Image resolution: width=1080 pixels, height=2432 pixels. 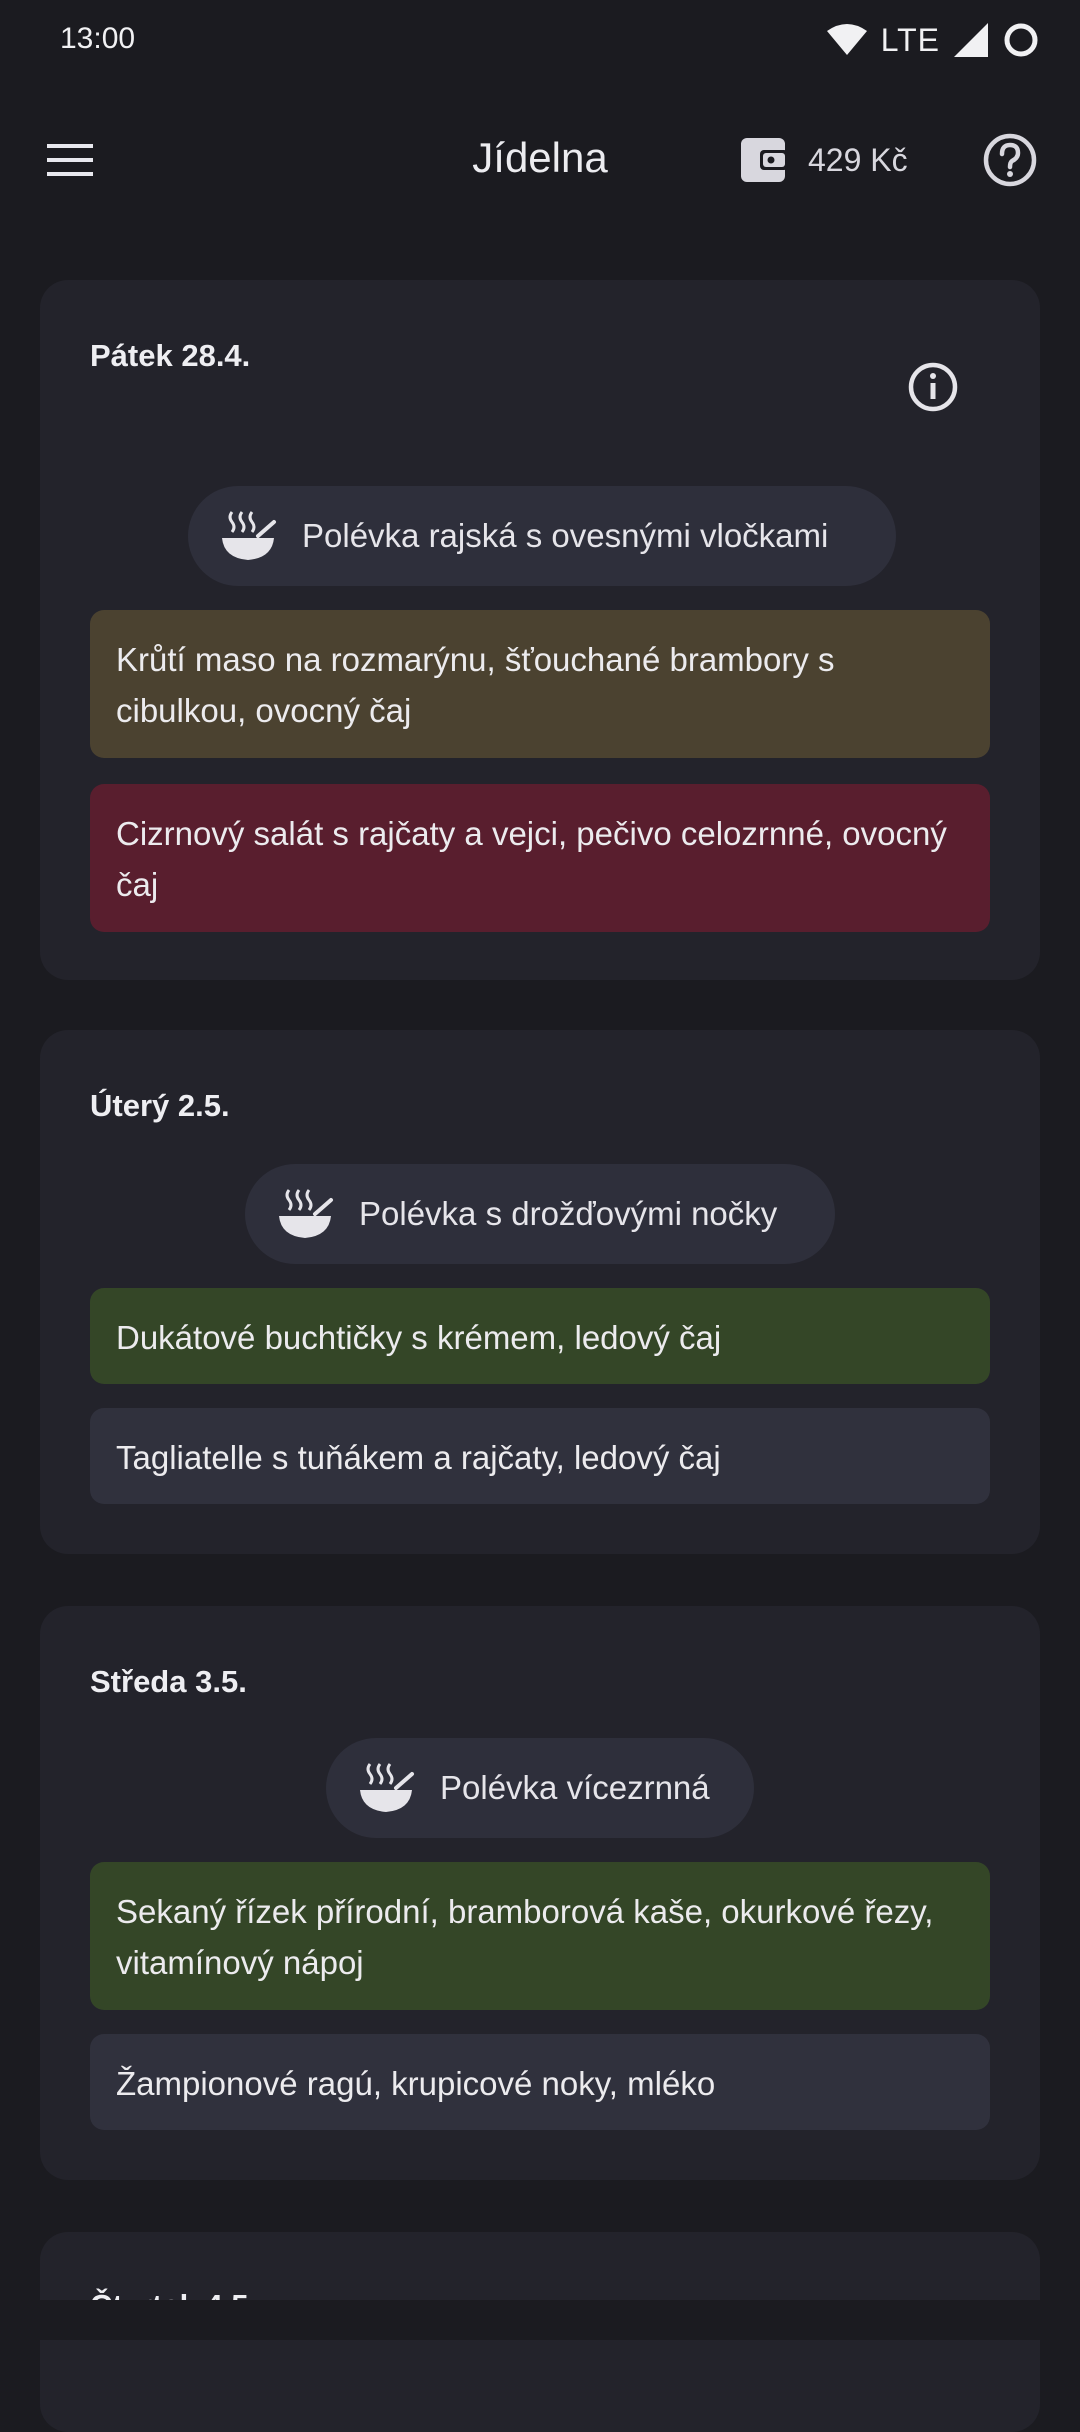 I want to click on meal-option: Žampionové ragú, krupicové noky, mléko, so click(x=540, y=2082).